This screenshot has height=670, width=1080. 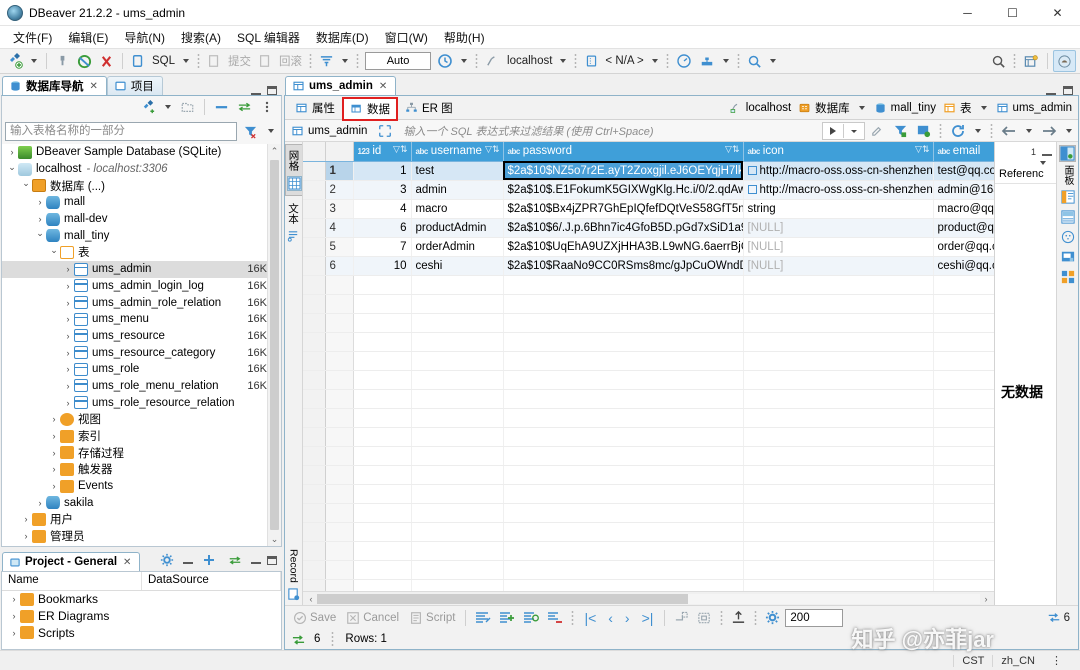 I want to click on grid-view-icon, so click(x=294, y=183).